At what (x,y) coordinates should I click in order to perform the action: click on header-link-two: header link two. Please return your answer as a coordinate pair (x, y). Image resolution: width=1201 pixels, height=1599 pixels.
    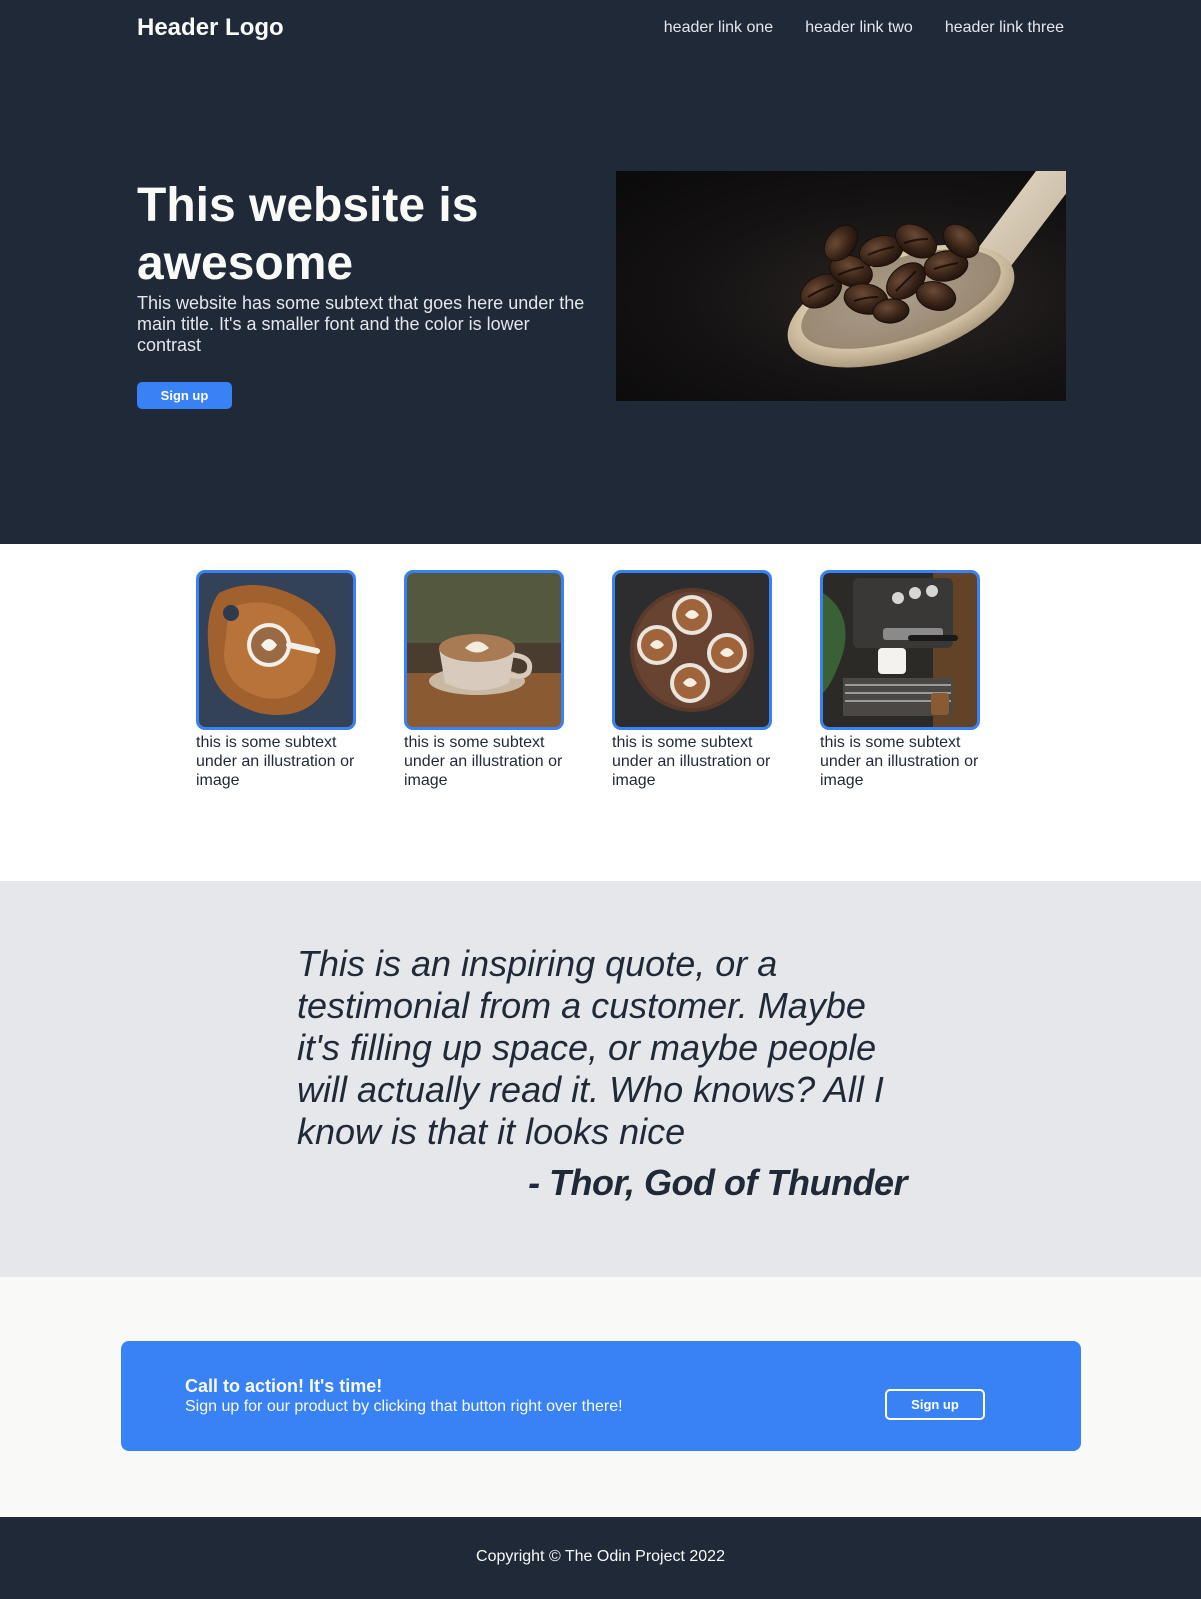
    Looking at the image, I should click on (859, 28).